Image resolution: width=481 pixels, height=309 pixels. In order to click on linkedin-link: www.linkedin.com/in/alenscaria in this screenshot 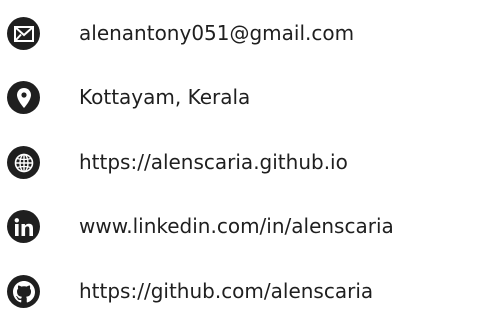, I will do `click(236, 226)`.